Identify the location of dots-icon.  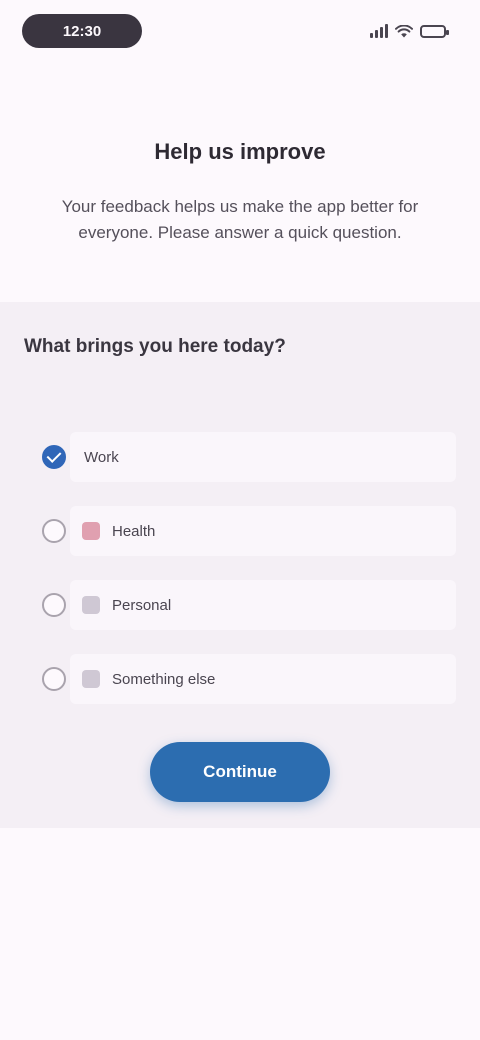
(91, 679).